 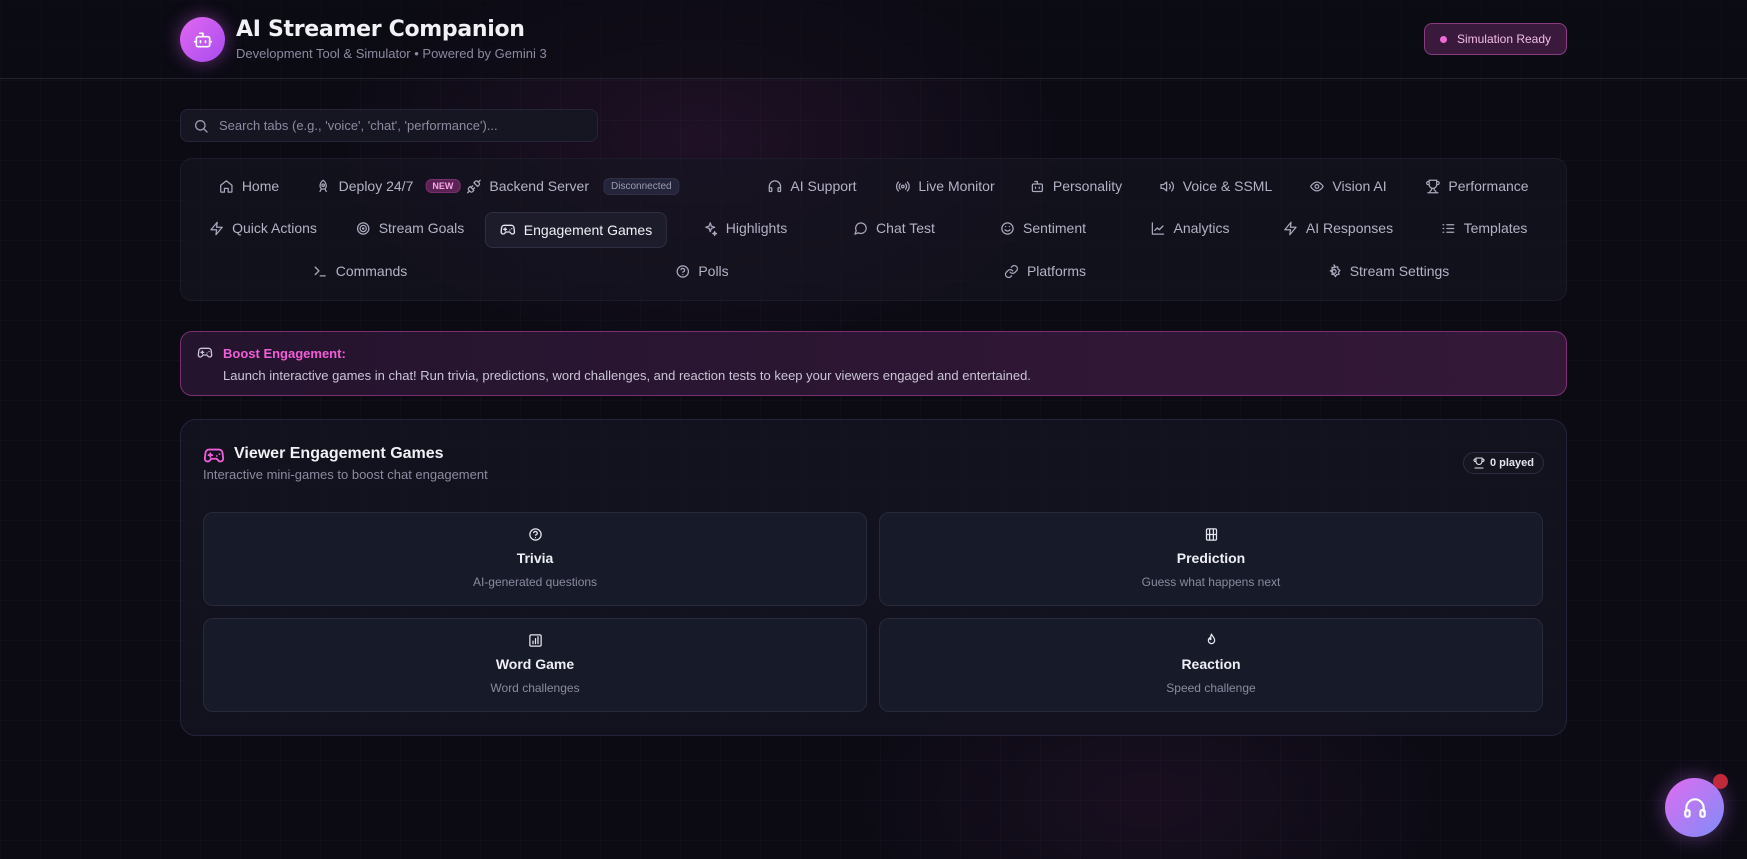 I want to click on game-tile-reaction: Reaction Speed challenge, so click(x=1211, y=665).